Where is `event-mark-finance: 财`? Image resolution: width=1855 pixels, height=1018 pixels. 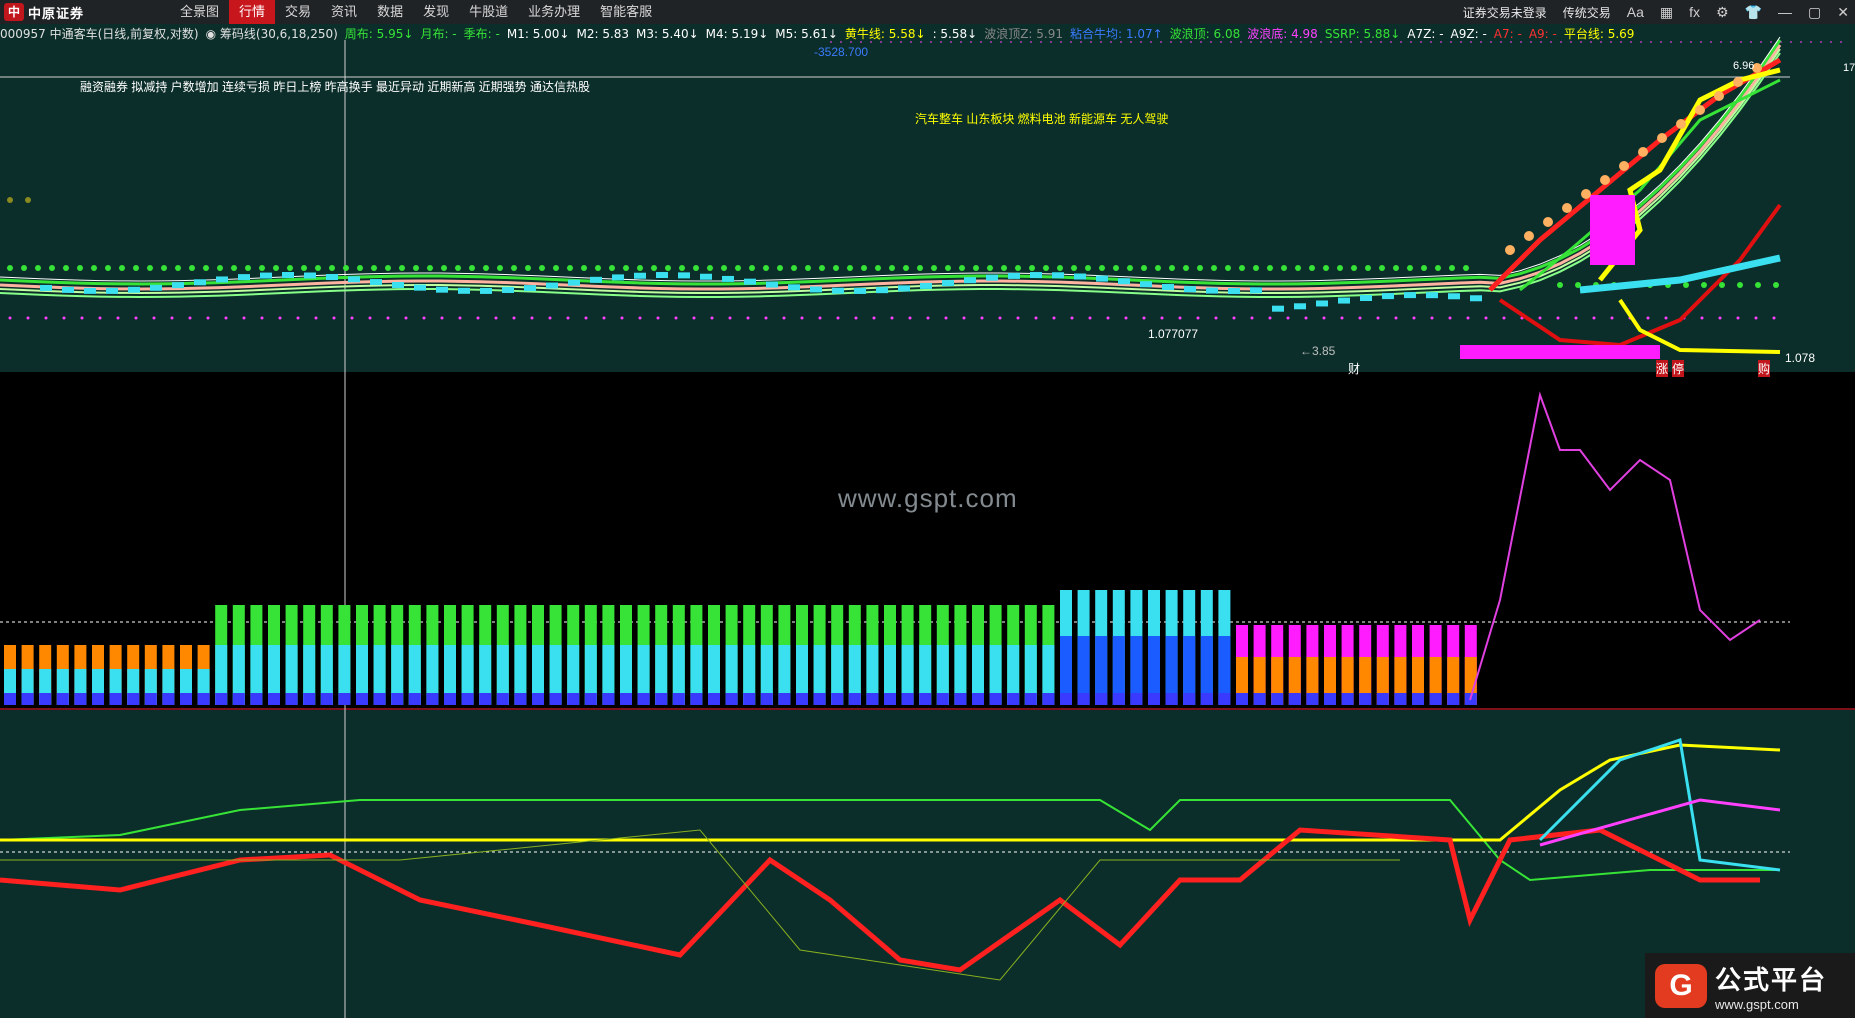
event-mark-finance: 财 is located at coordinates (1354, 368).